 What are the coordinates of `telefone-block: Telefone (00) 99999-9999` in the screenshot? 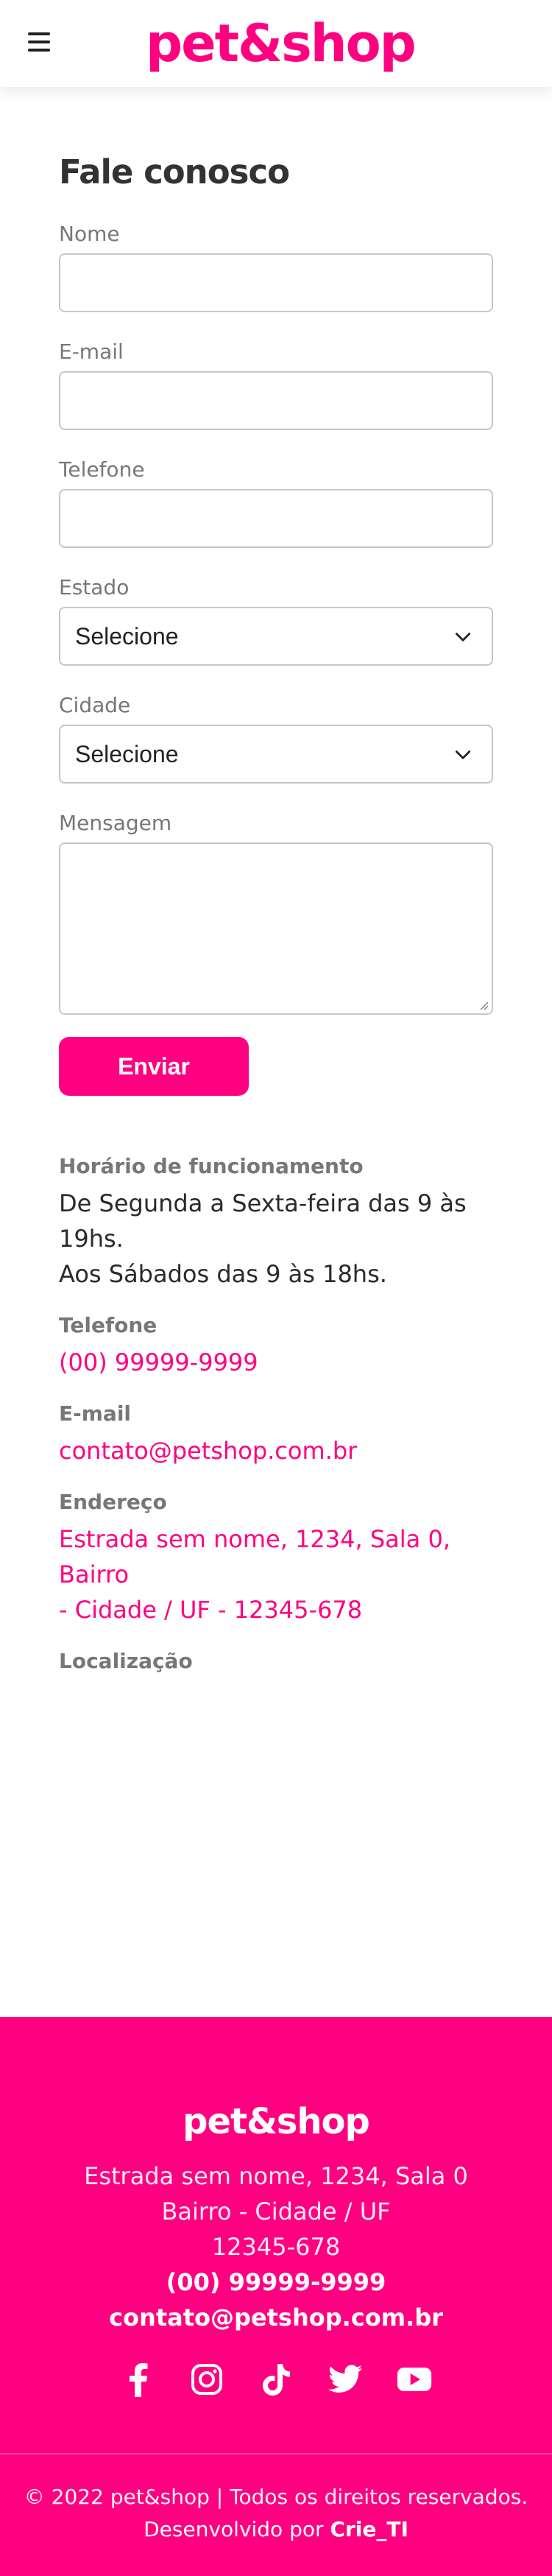 It's located at (276, 1346).